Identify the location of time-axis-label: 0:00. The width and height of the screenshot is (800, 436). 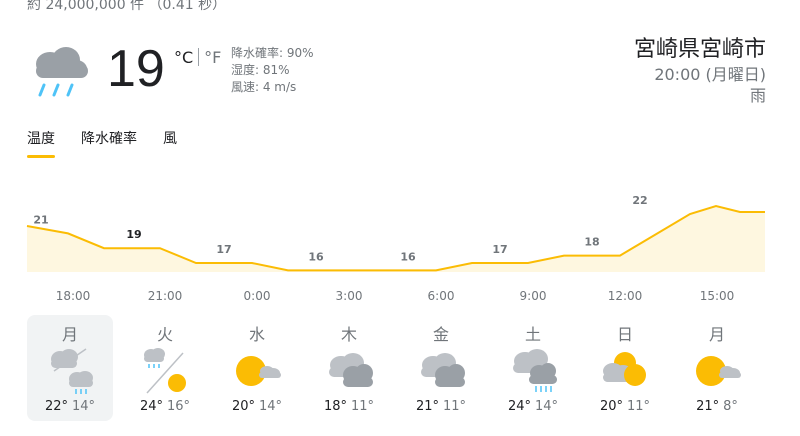
(257, 296).